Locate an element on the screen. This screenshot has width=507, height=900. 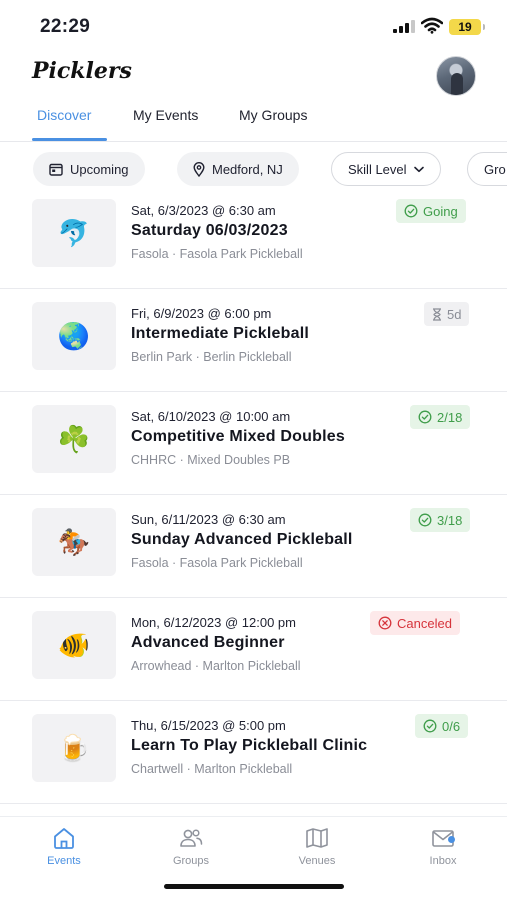
status-badge-text: 5d is located at coordinates (454, 314).